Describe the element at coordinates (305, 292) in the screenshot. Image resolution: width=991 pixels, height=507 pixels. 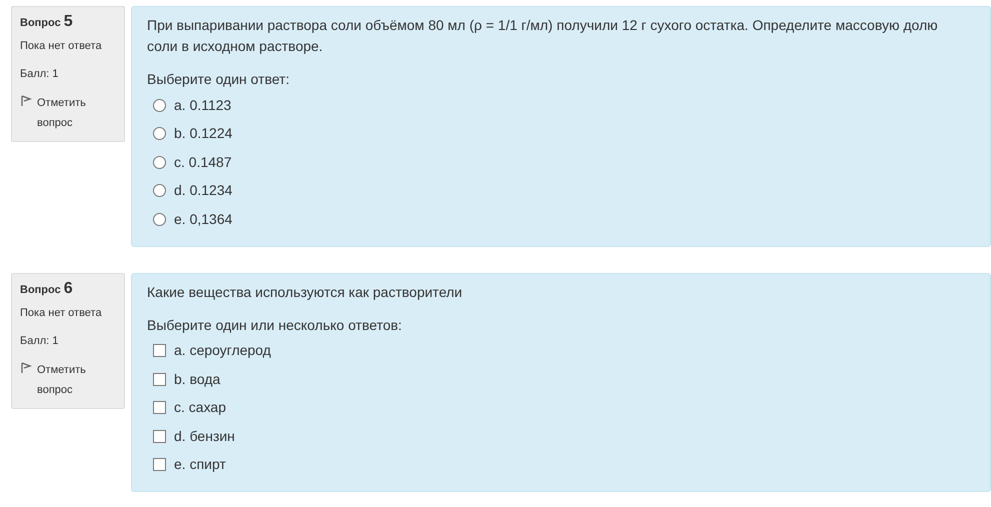
I see `question-text: Какие вещества используются как растворители` at that location.